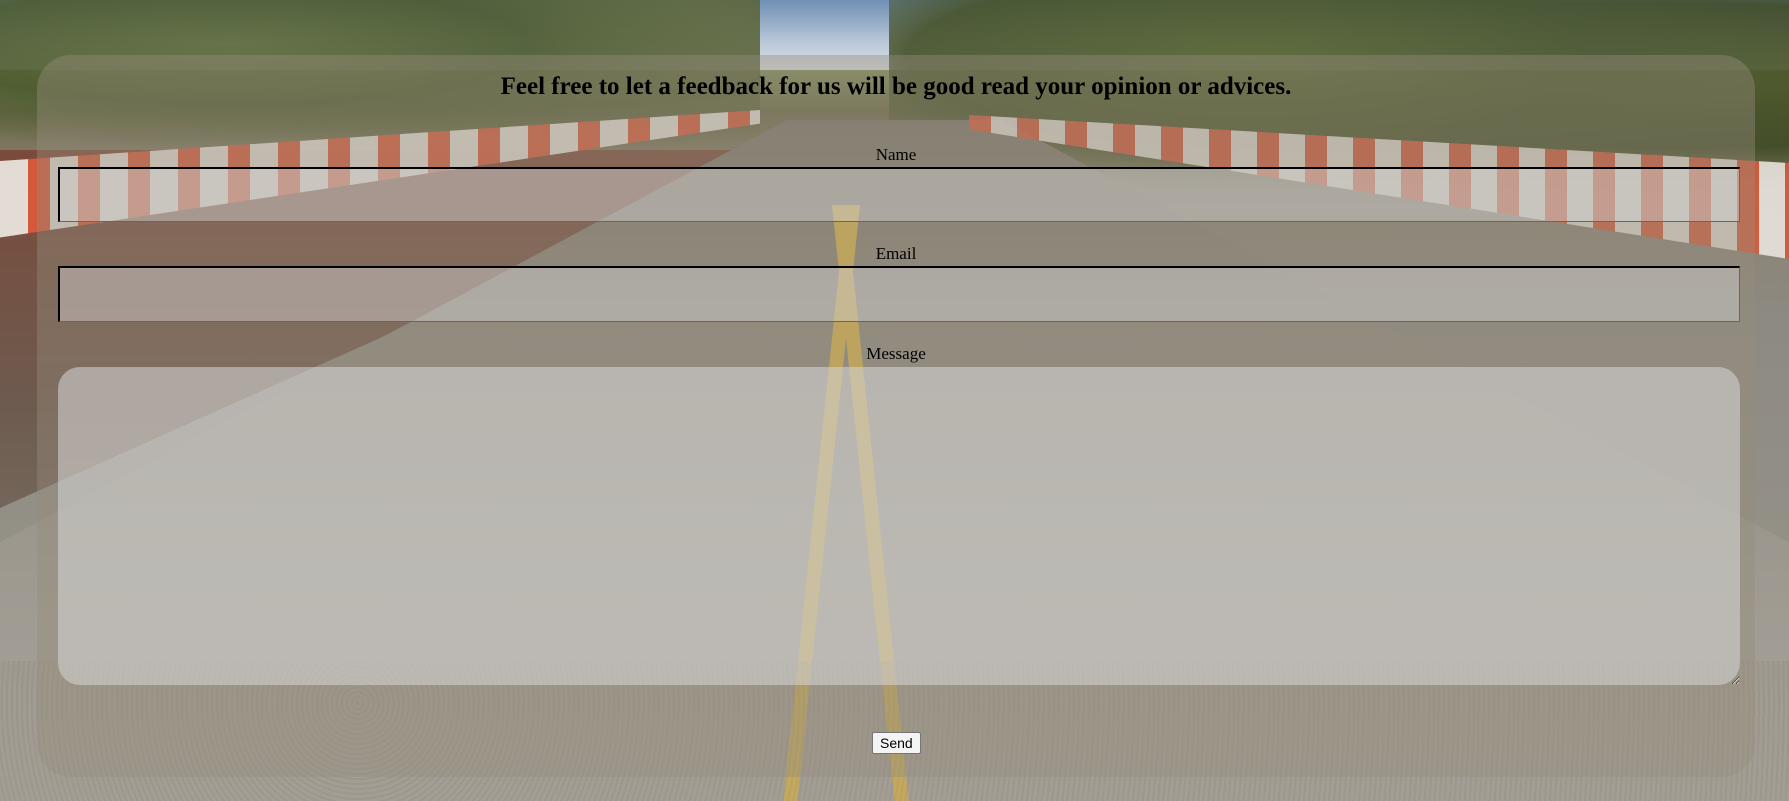 This screenshot has height=801, width=1789. Describe the element at coordinates (896, 353) in the screenshot. I see `message-label: Message` at that location.